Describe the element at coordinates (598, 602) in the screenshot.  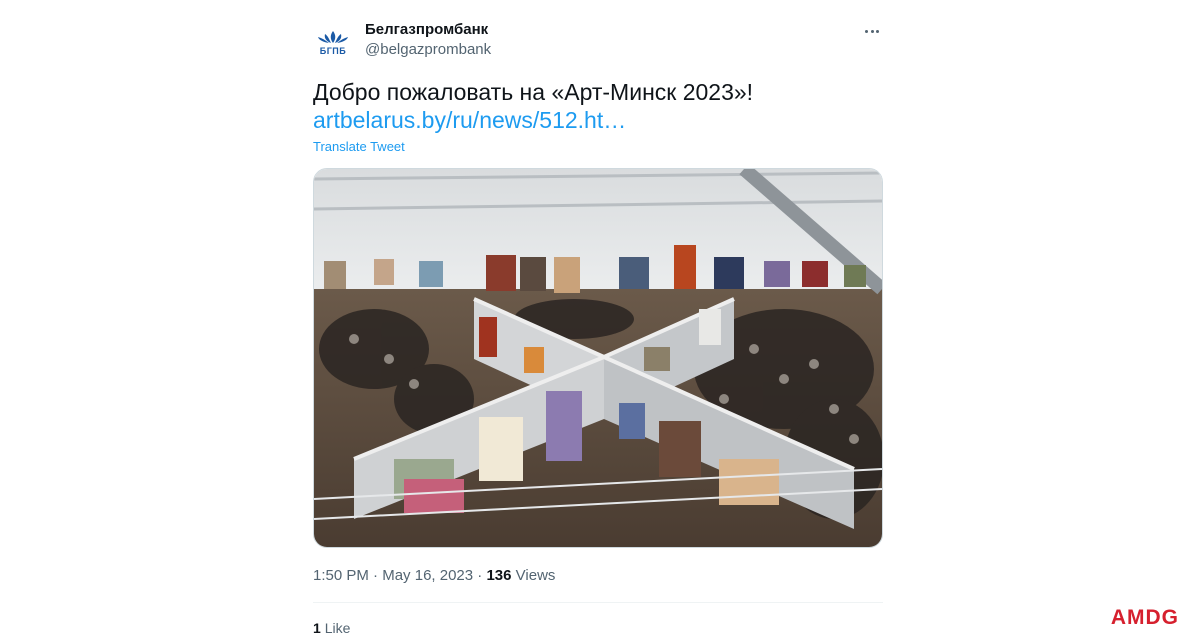
I see `divider` at that location.